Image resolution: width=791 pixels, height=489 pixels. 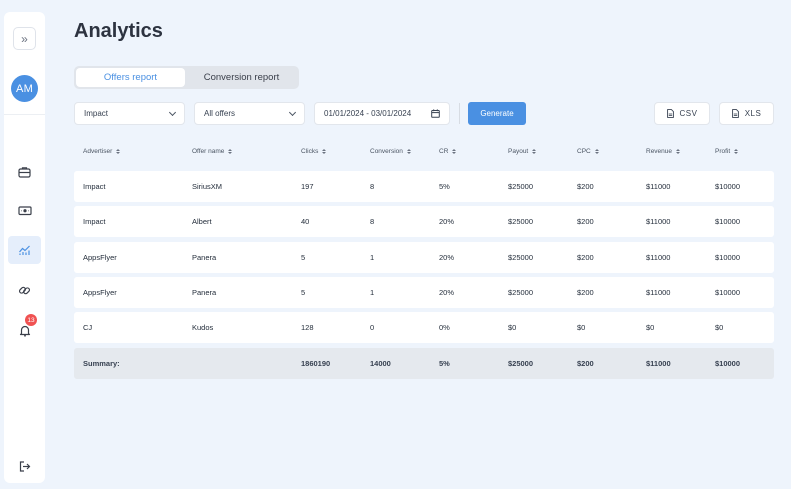 What do you see at coordinates (202, 221) in the screenshot?
I see `cell-offer-name: Albert` at bounding box center [202, 221].